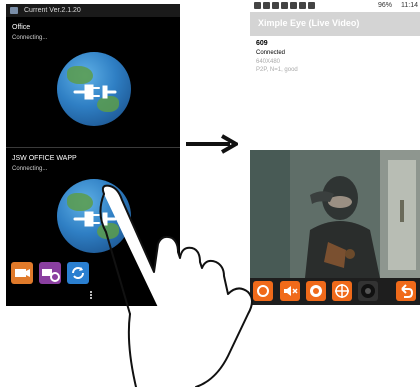 The image size is (420, 387). Describe the element at coordinates (21, 27) in the screenshot. I see `camera-name: Office` at that location.